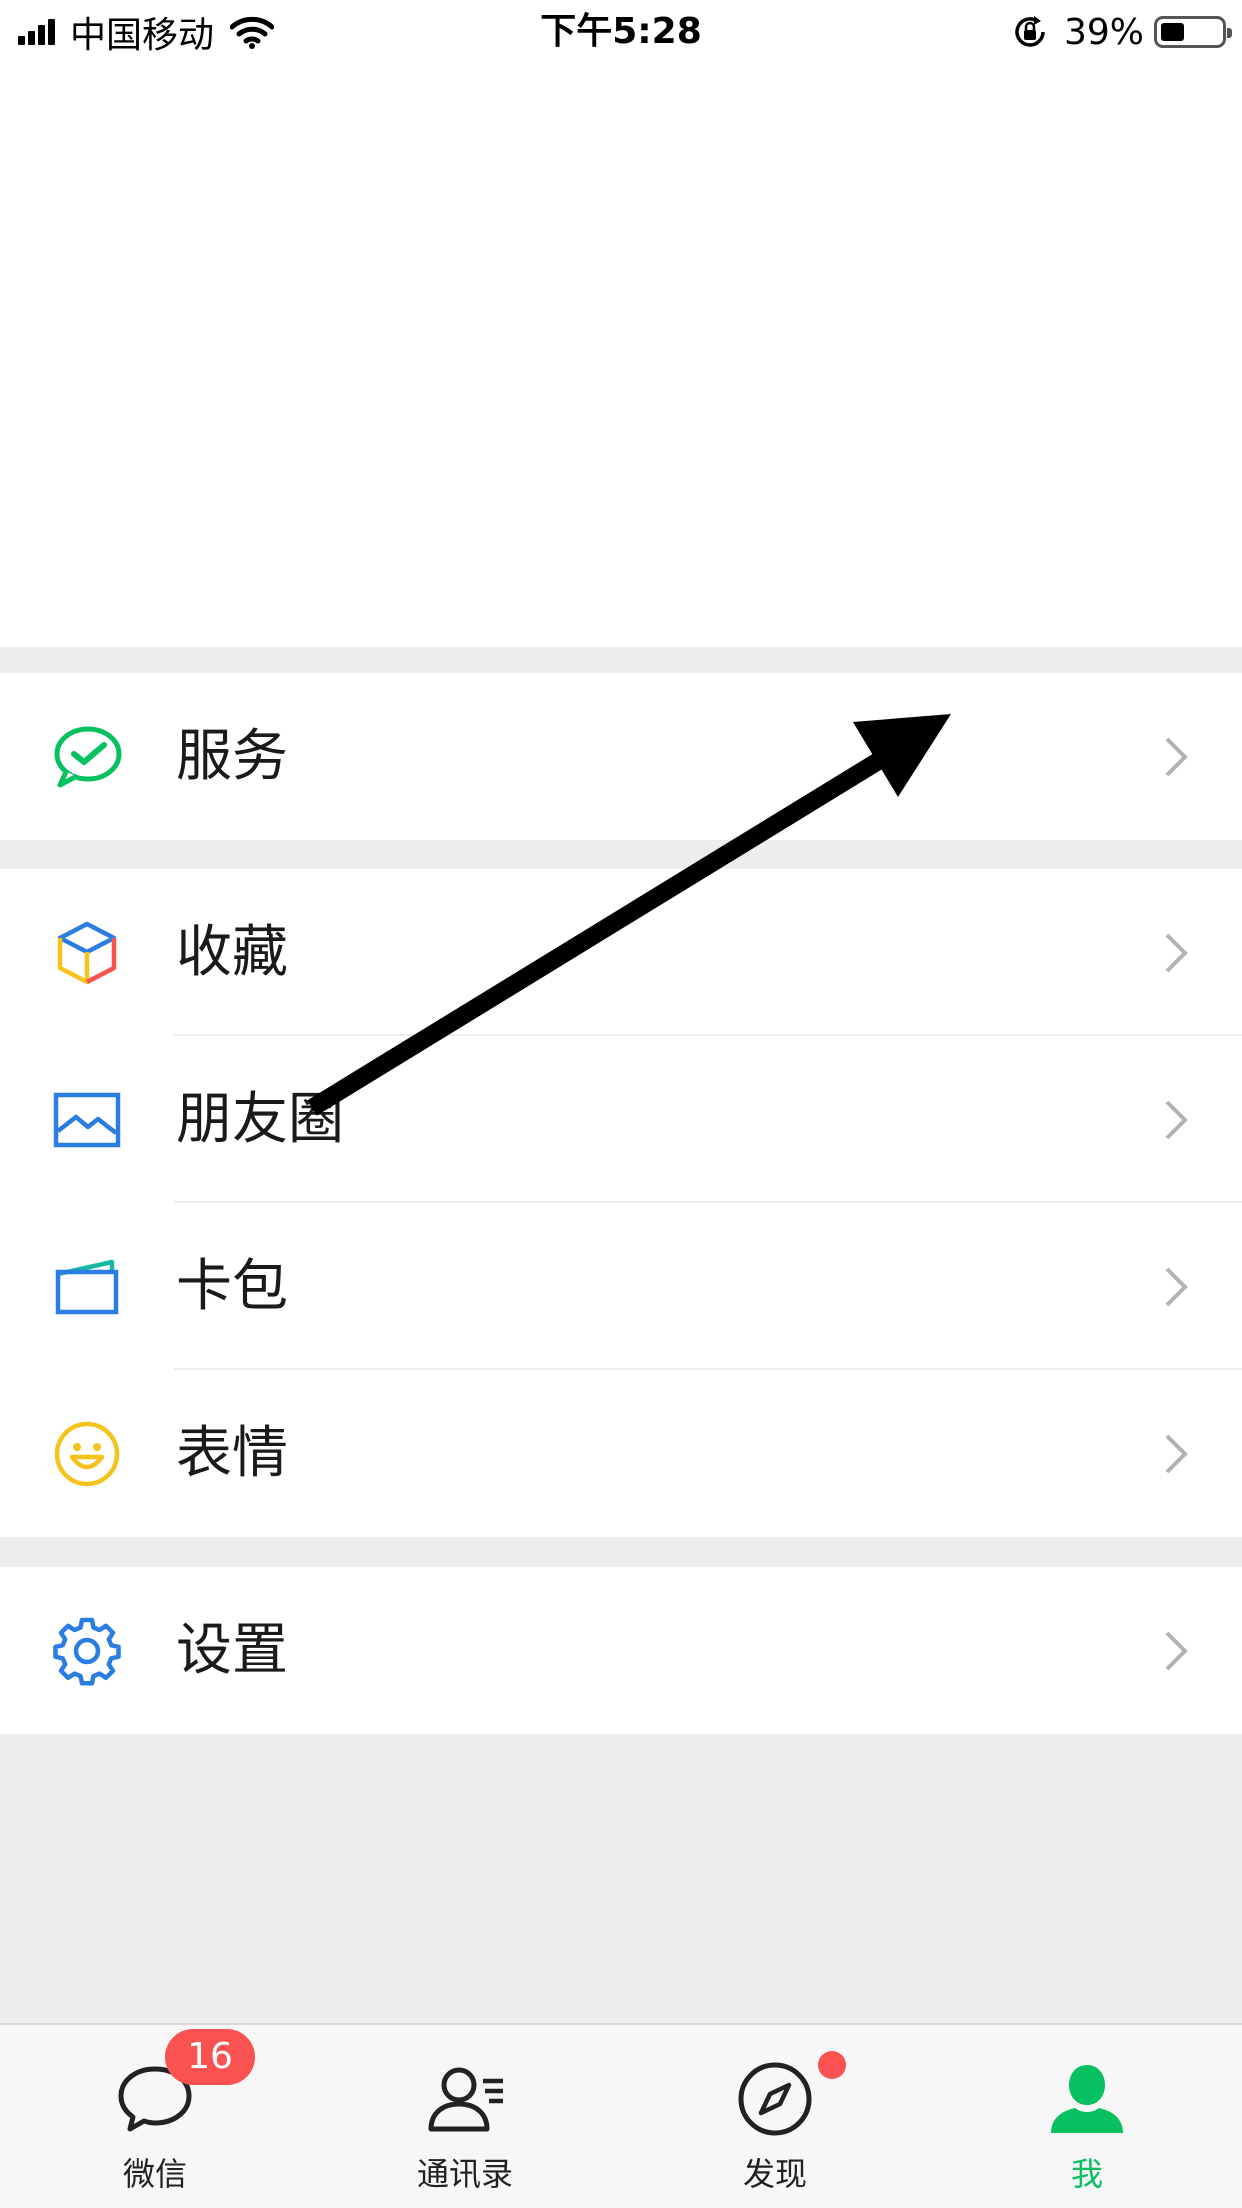 The image size is (1242, 2208). I want to click on menu-group-service: 服务, so click(621, 756).